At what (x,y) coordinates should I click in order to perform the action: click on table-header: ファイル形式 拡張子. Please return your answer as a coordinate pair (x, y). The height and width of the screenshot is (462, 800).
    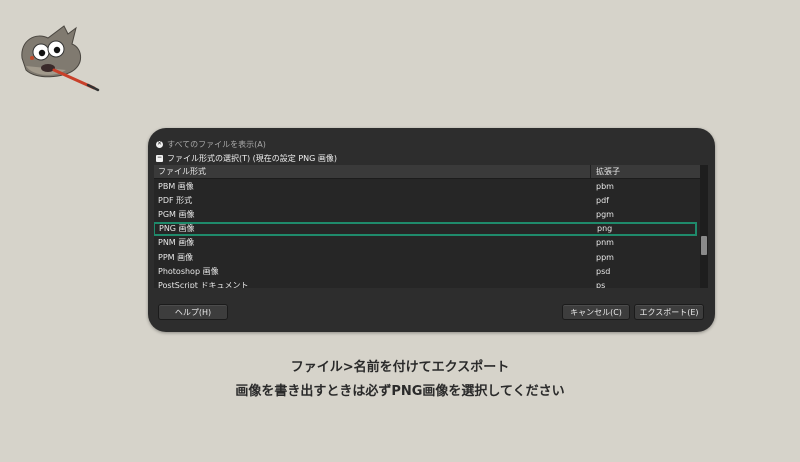
    Looking at the image, I should click on (427, 172).